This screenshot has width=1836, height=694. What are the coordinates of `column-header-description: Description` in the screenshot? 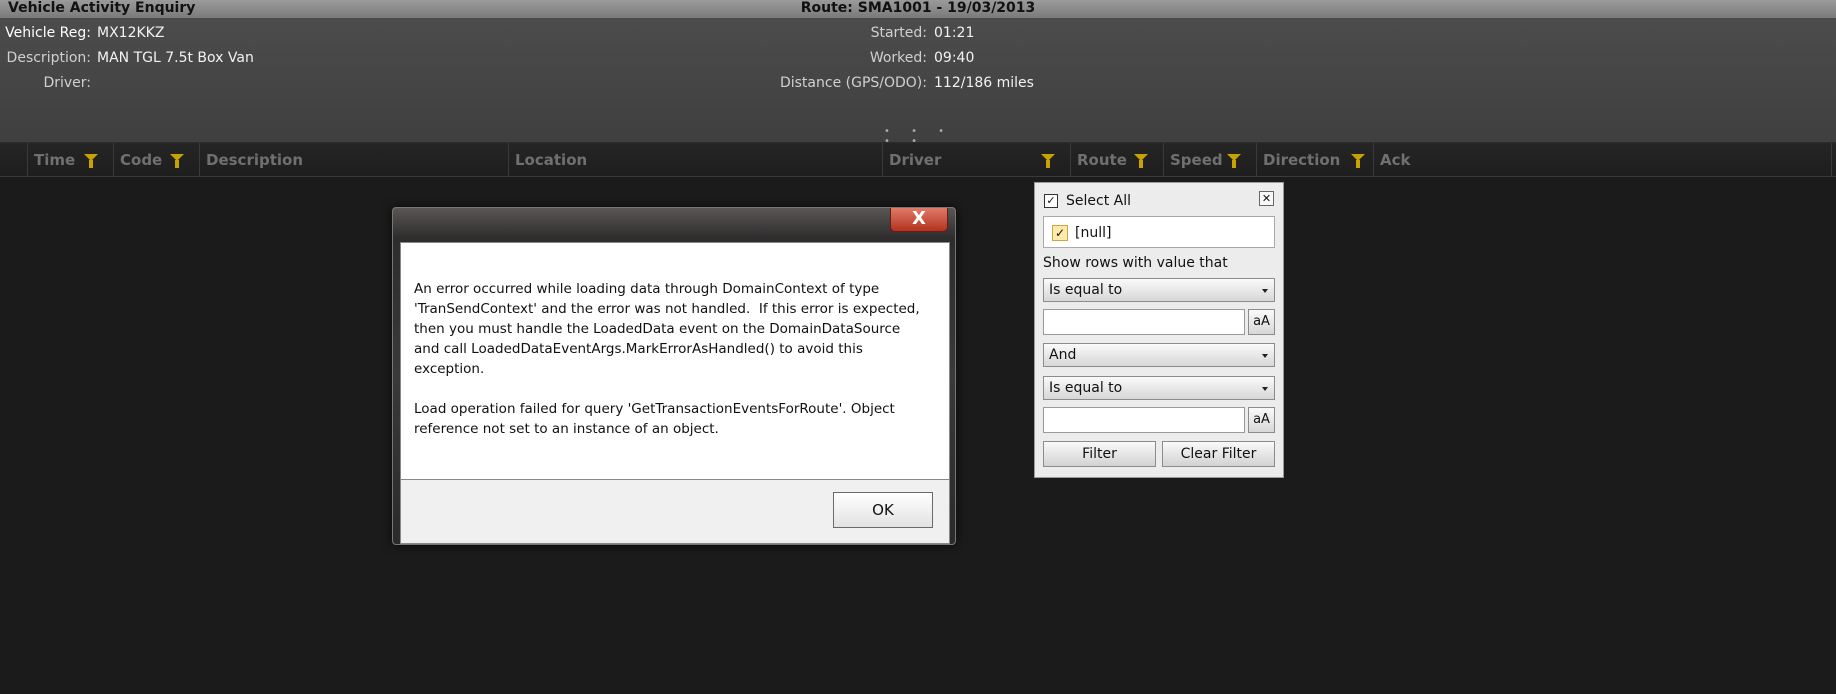 It's located at (353, 160).